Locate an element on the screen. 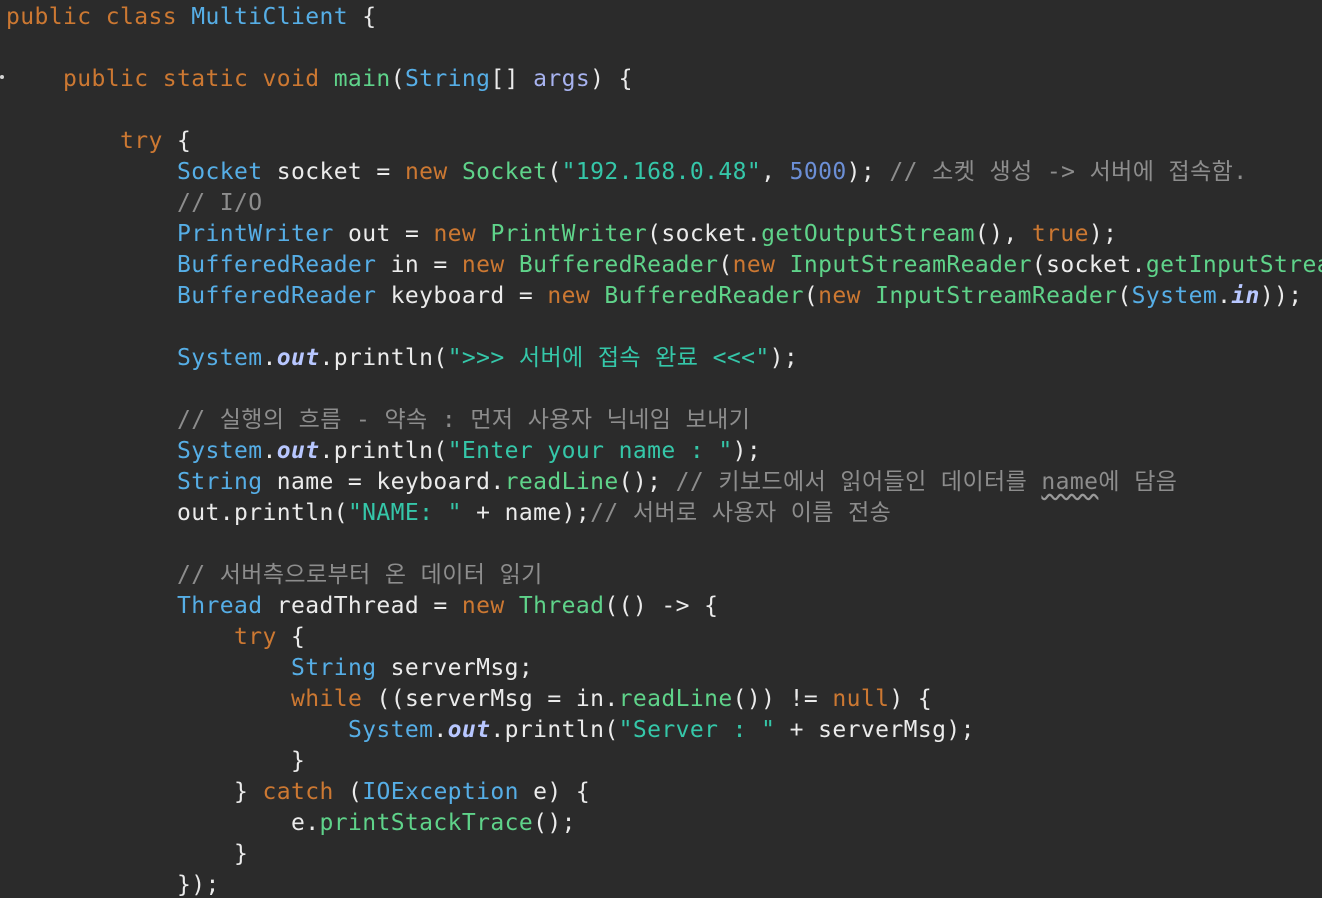  code-token: true is located at coordinates (1060, 234).